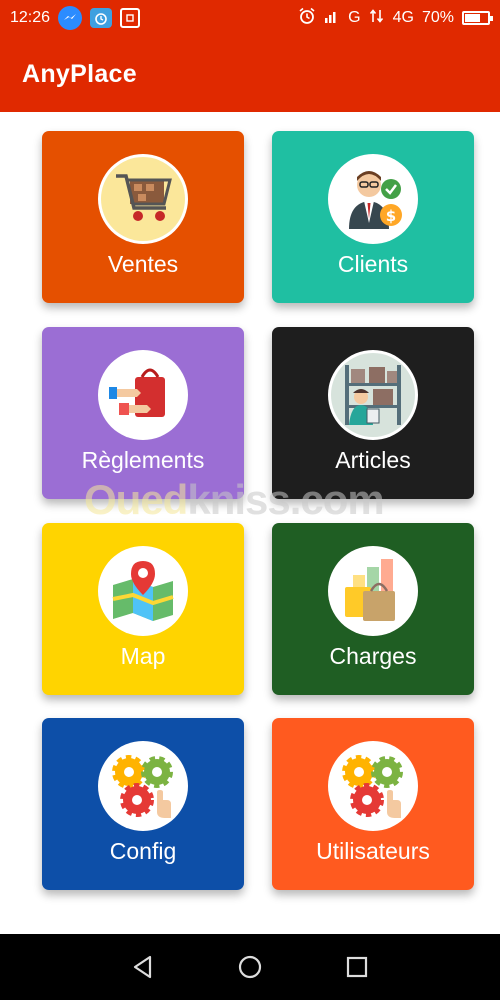 This screenshot has height=1000, width=500. I want to click on status-bar-right: G 4G 70%, so click(395, 18).